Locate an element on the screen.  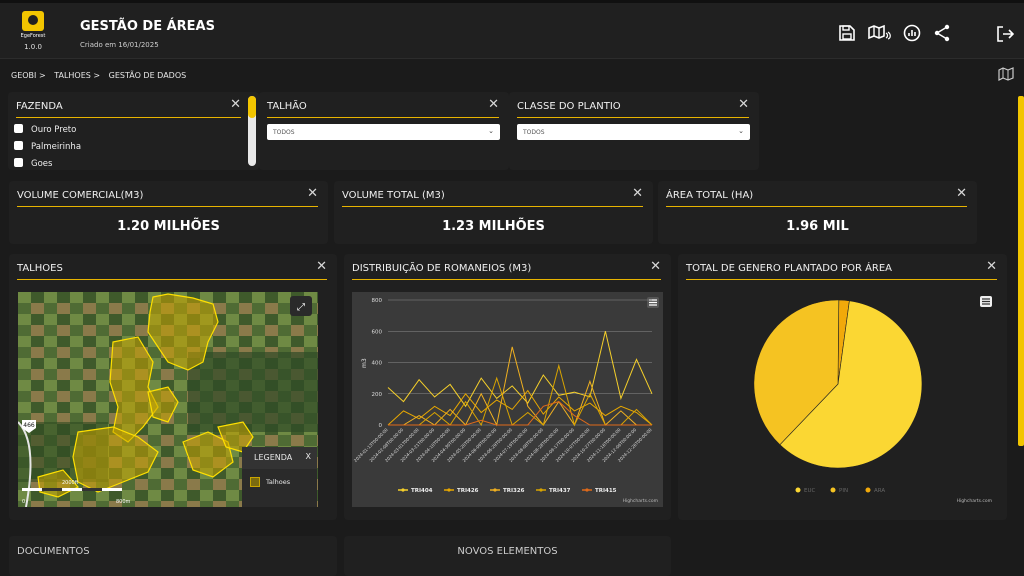
documentos-title: DOCUMENTOS is located at coordinates (53, 551).